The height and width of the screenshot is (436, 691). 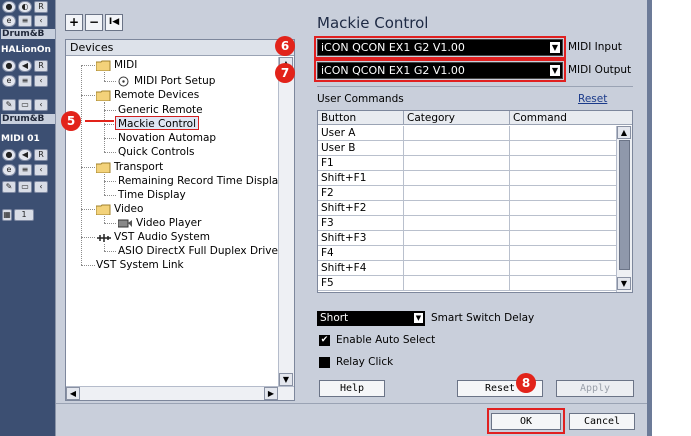 I want to click on column-header-command: Command, so click(x=571, y=118).